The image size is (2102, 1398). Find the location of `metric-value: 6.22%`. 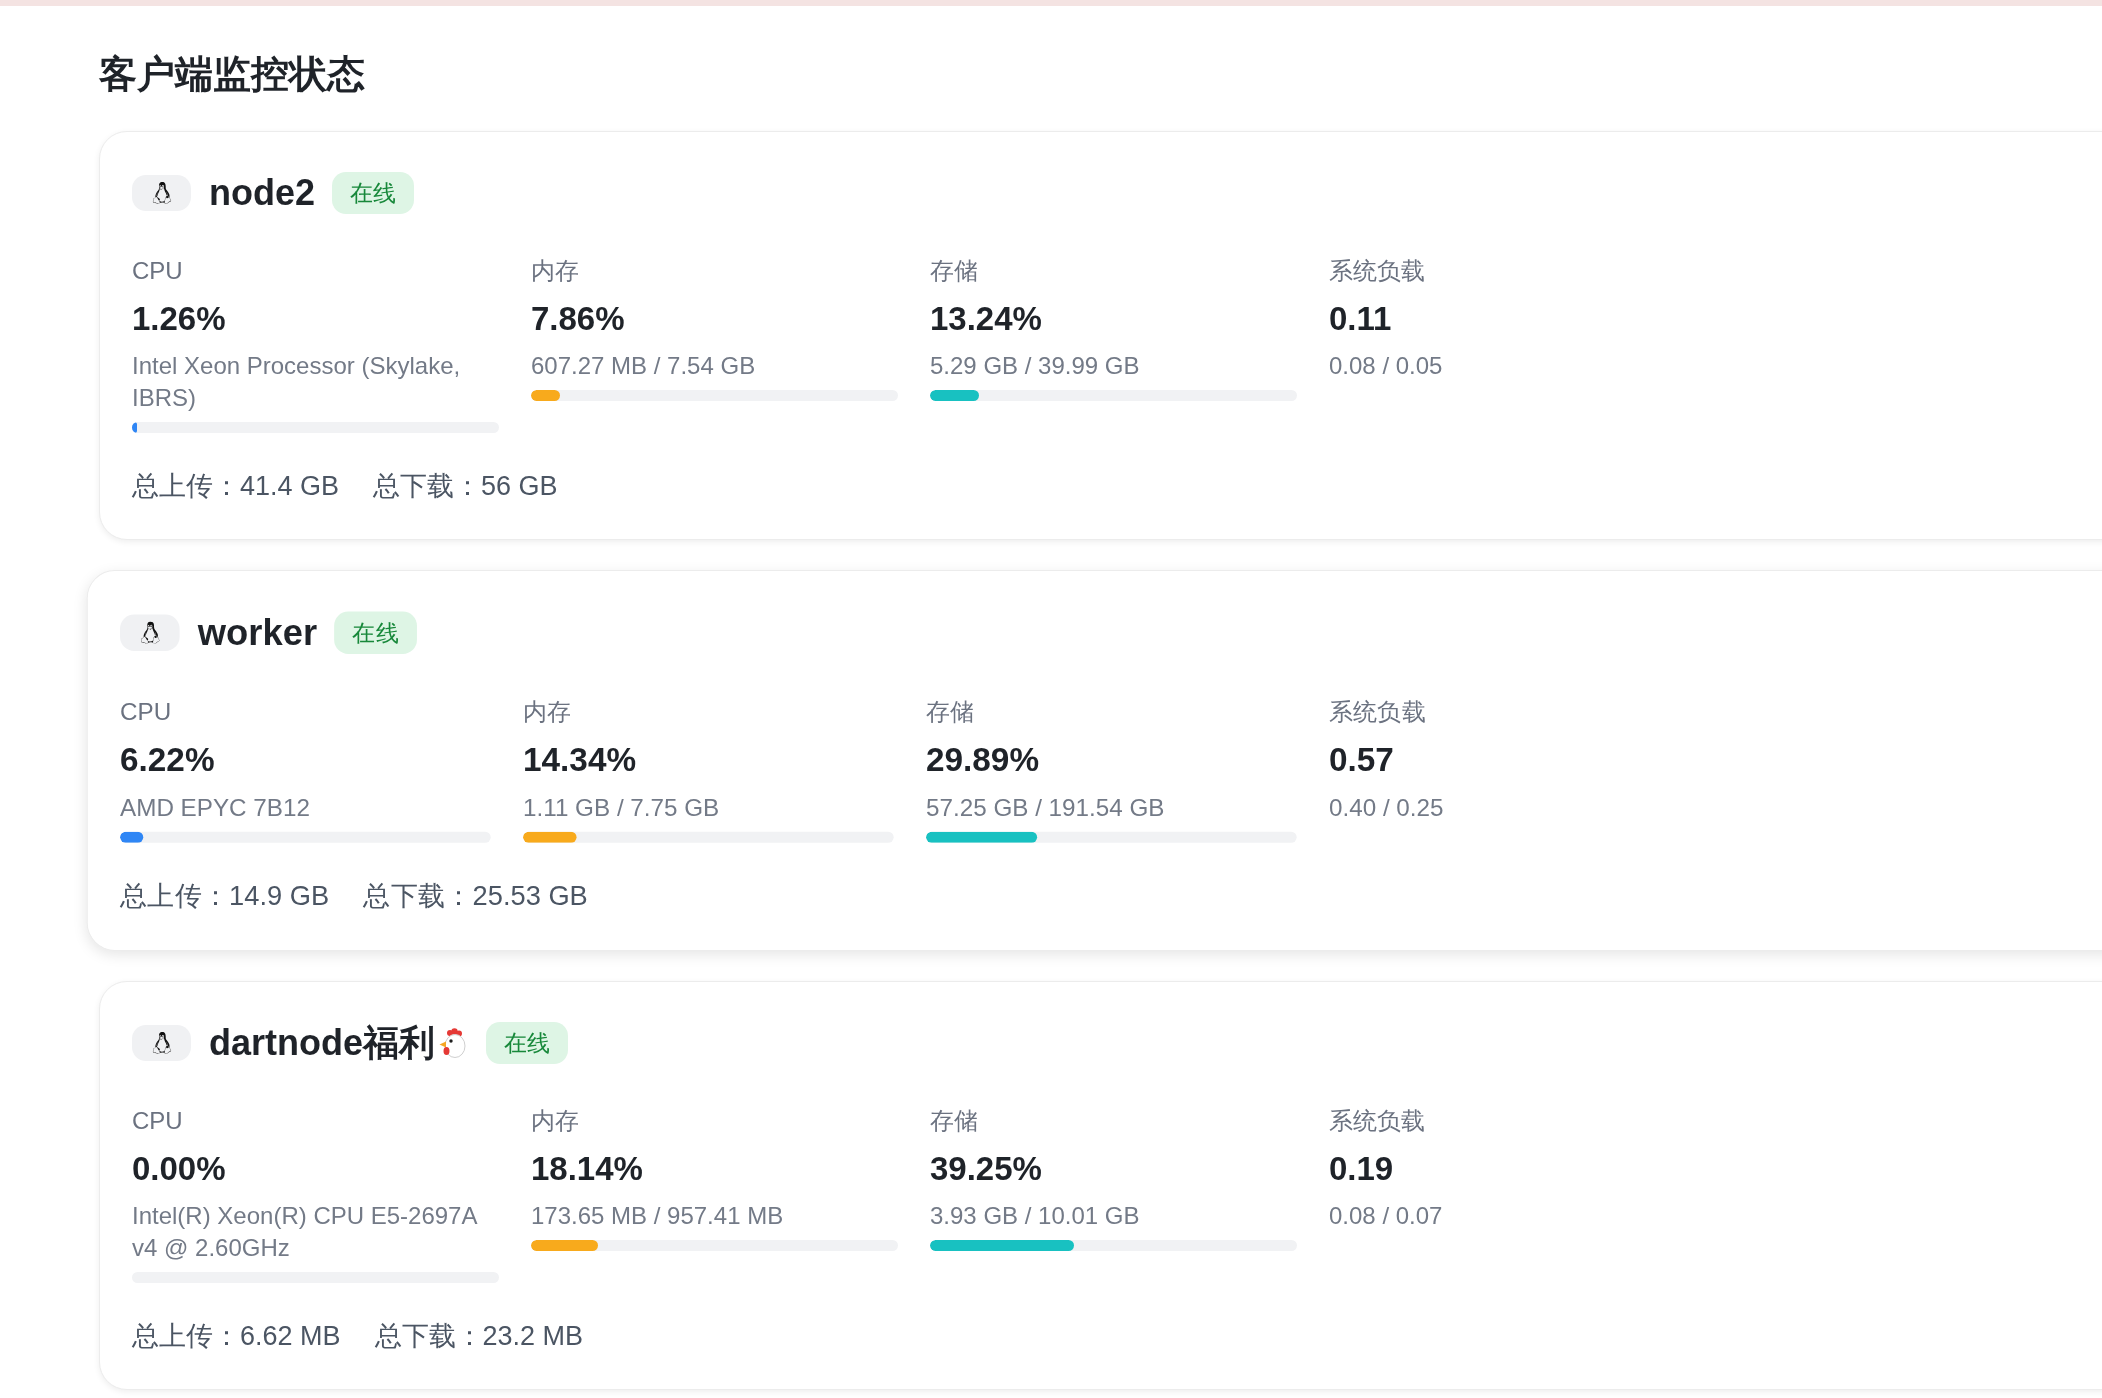

metric-value: 6.22% is located at coordinates (168, 760).